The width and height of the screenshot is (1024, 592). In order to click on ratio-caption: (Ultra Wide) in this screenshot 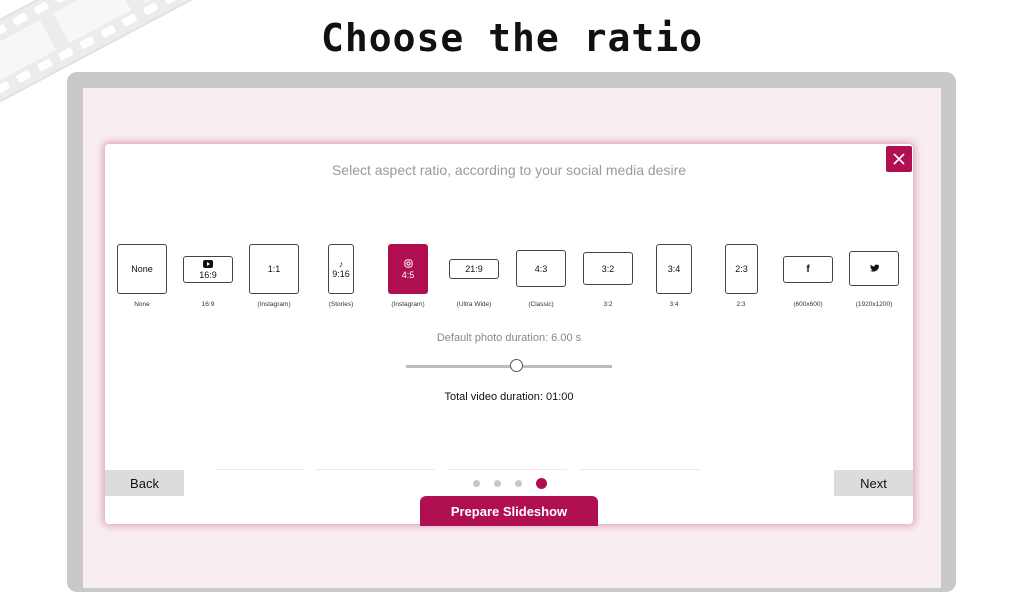, I will do `click(474, 304)`.